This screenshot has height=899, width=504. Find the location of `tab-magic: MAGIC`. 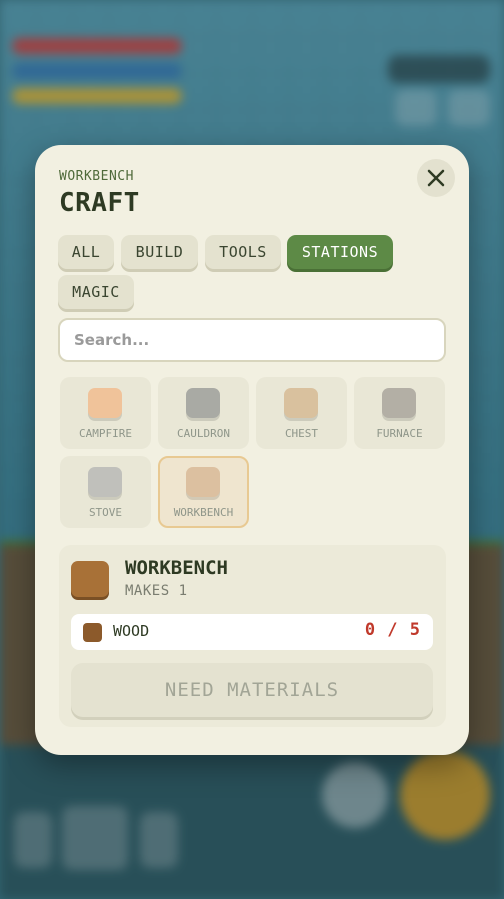

tab-magic: MAGIC is located at coordinates (96, 292).